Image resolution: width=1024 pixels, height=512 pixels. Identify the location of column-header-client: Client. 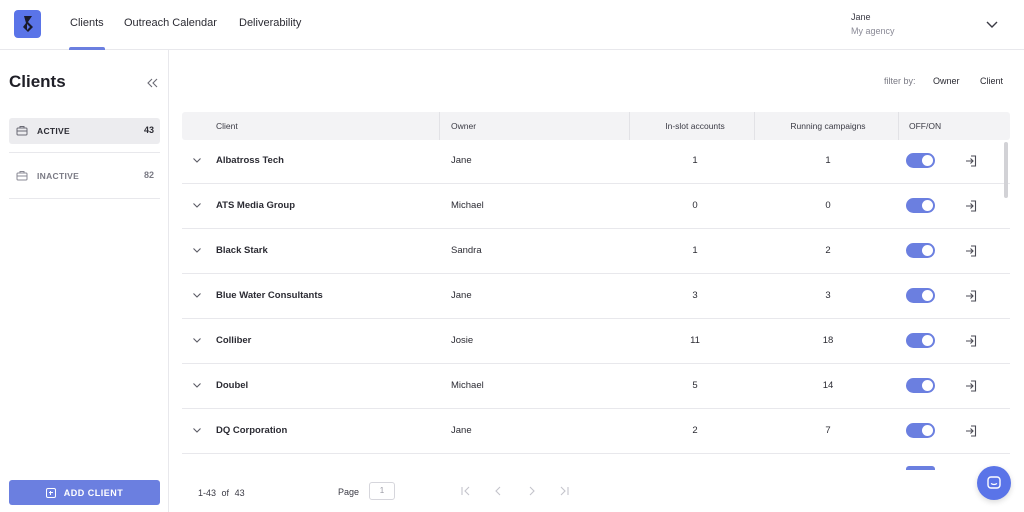
(227, 126).